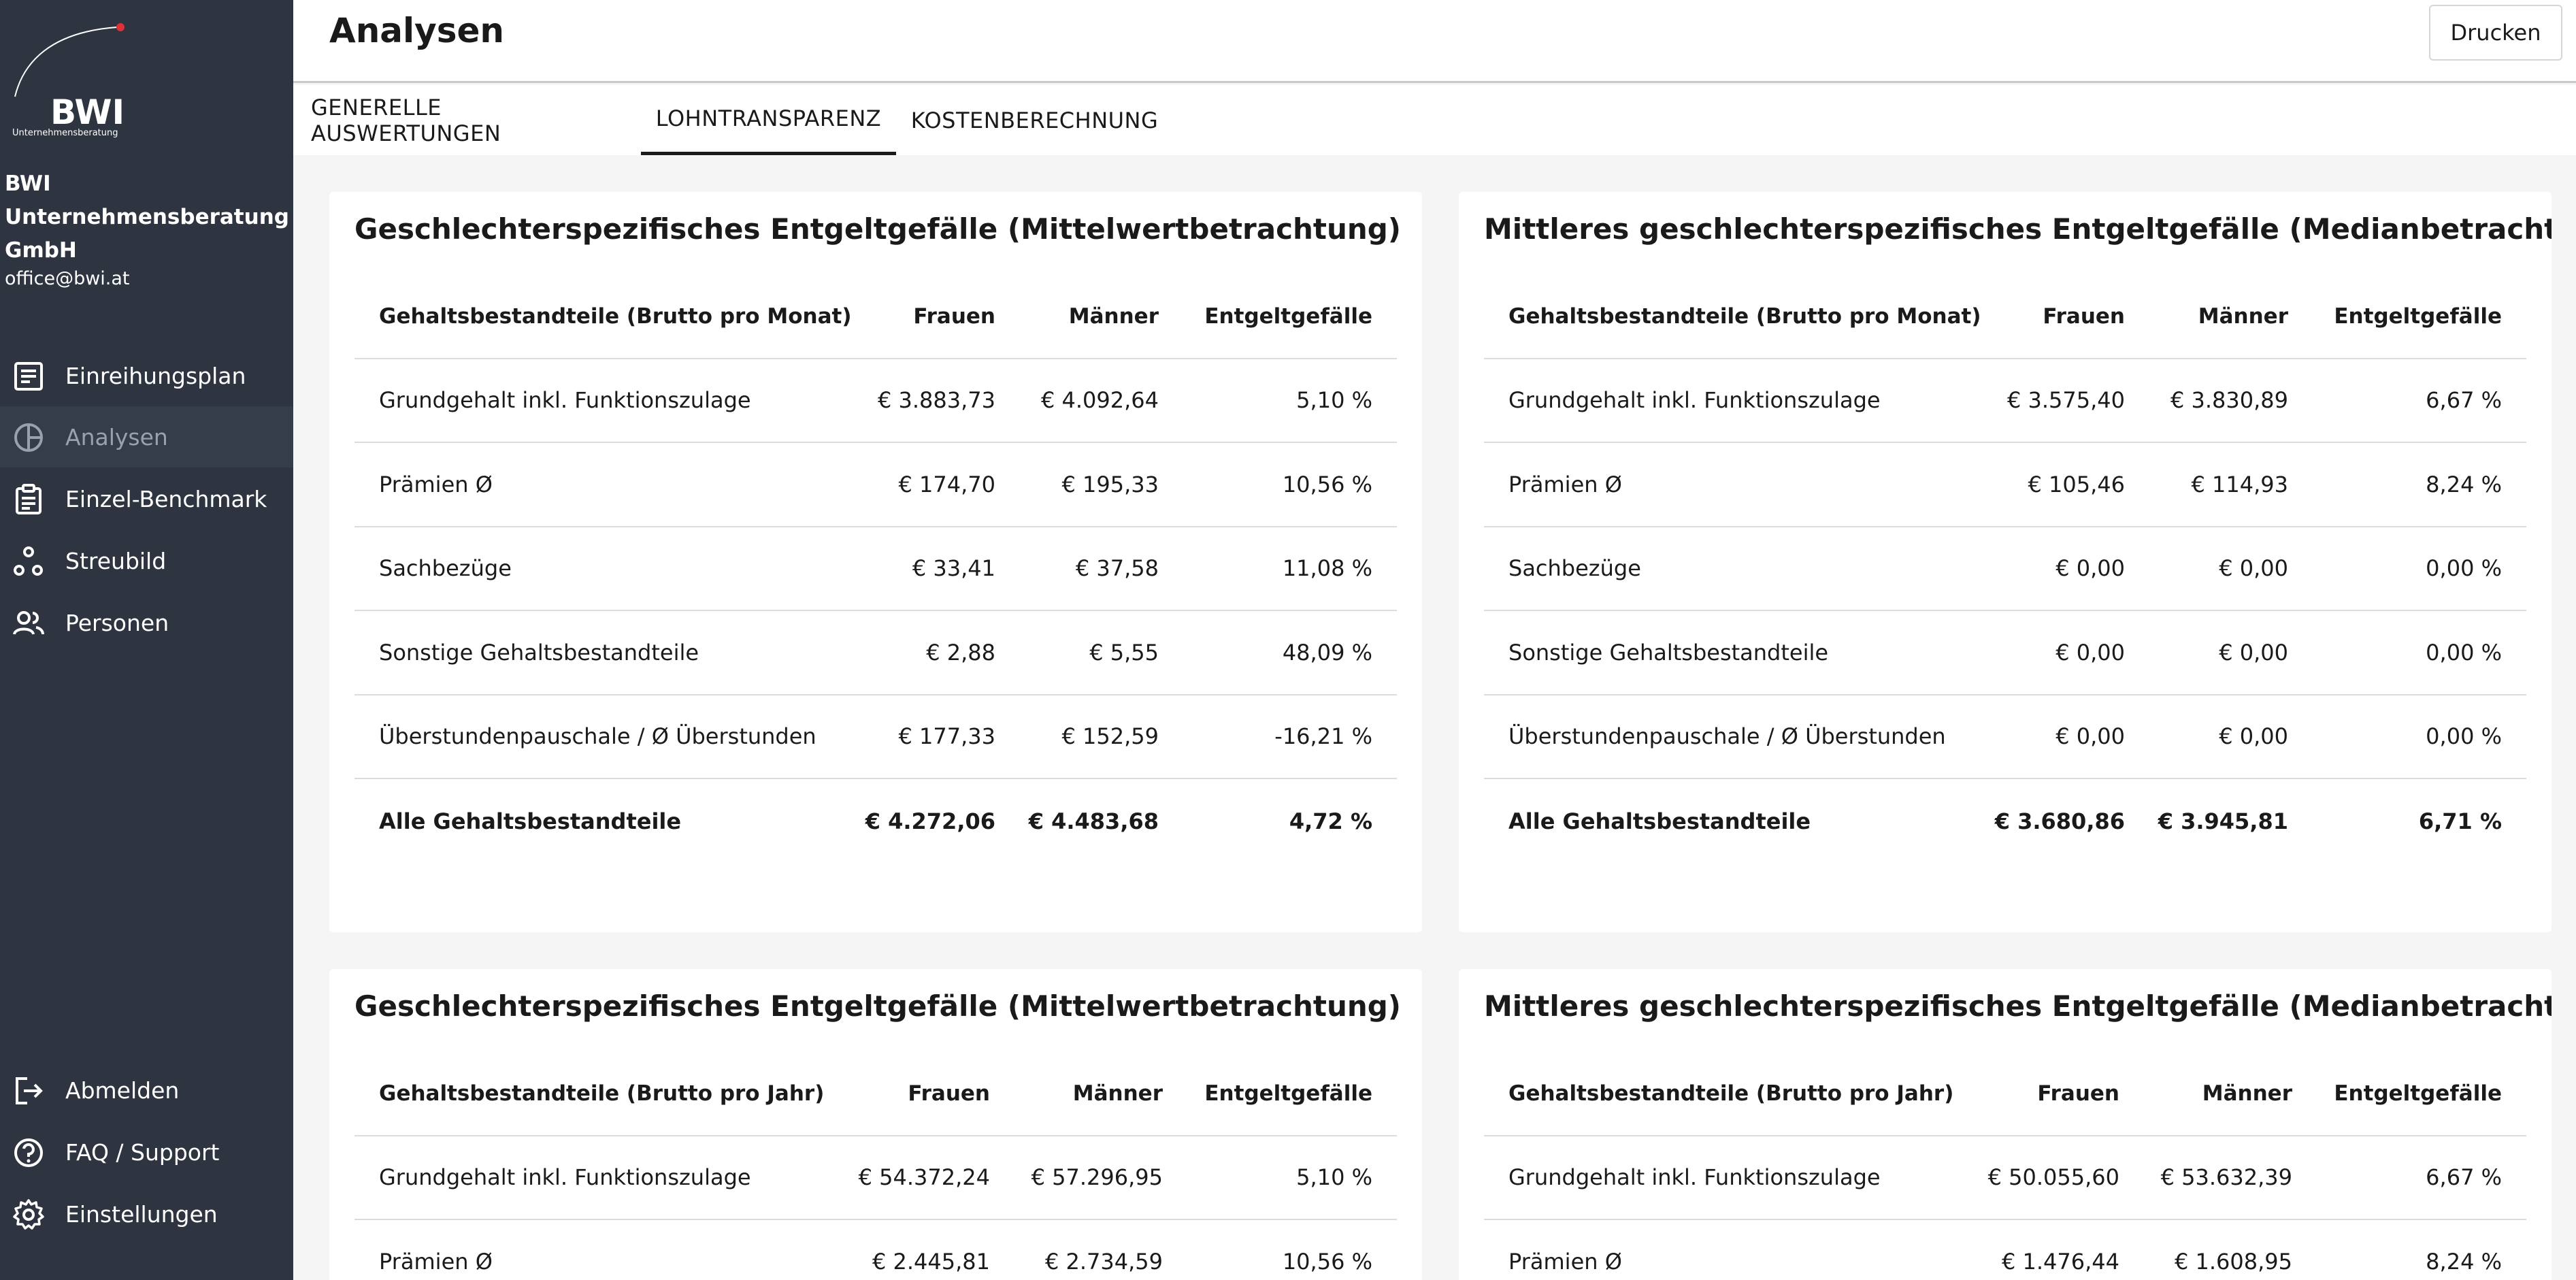 The width and height of the screenshot is (2576, 1280). I want to click on nav-personen: Personen, so click(147, 622).